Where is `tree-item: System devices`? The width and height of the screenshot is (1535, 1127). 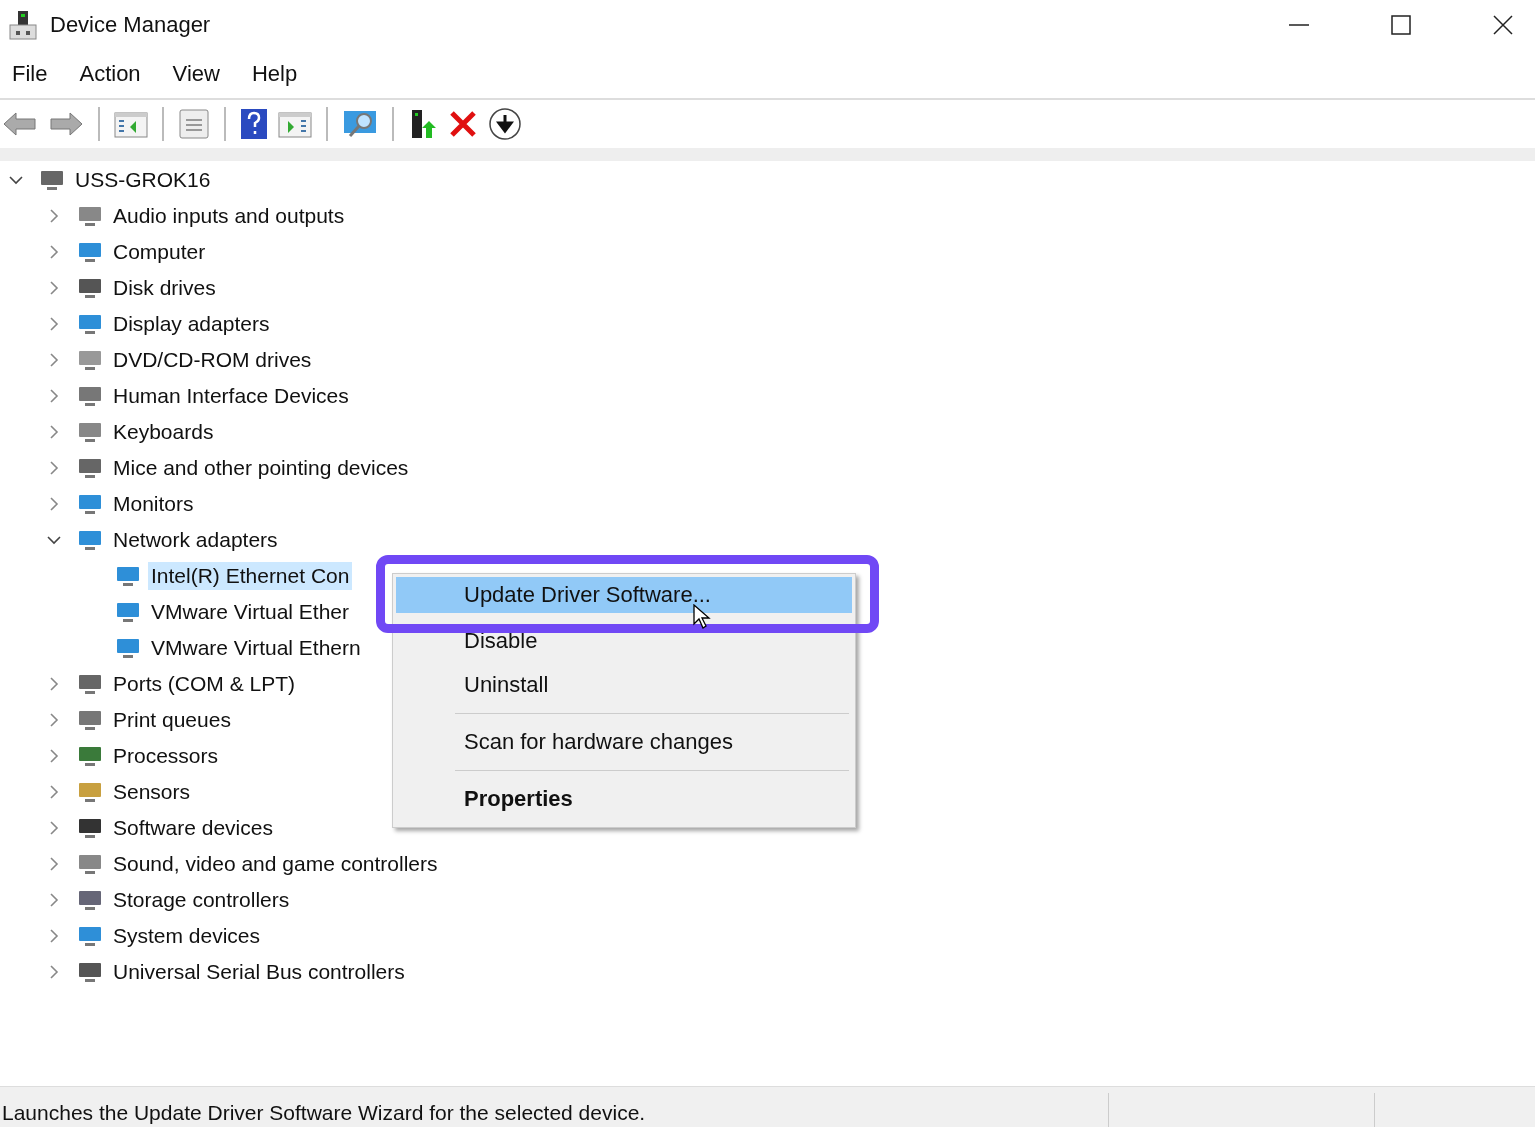
tree-item: System devices is located at coordinates (187, 936).